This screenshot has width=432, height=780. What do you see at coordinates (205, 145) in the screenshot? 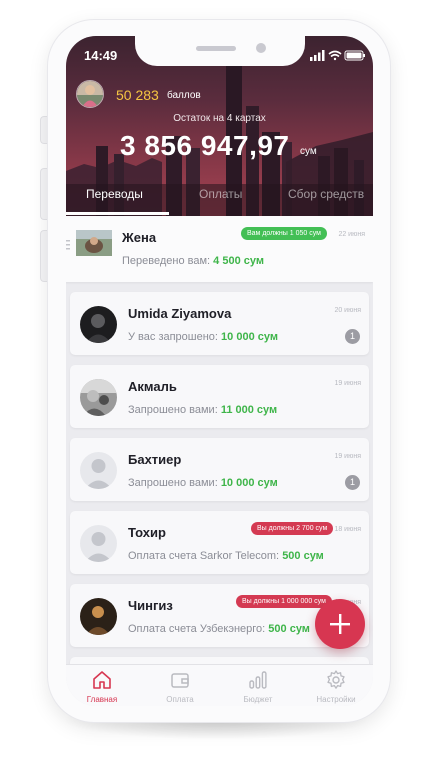
I see `total-balance: 3 856 947,97` at bounding box center [205, 145].